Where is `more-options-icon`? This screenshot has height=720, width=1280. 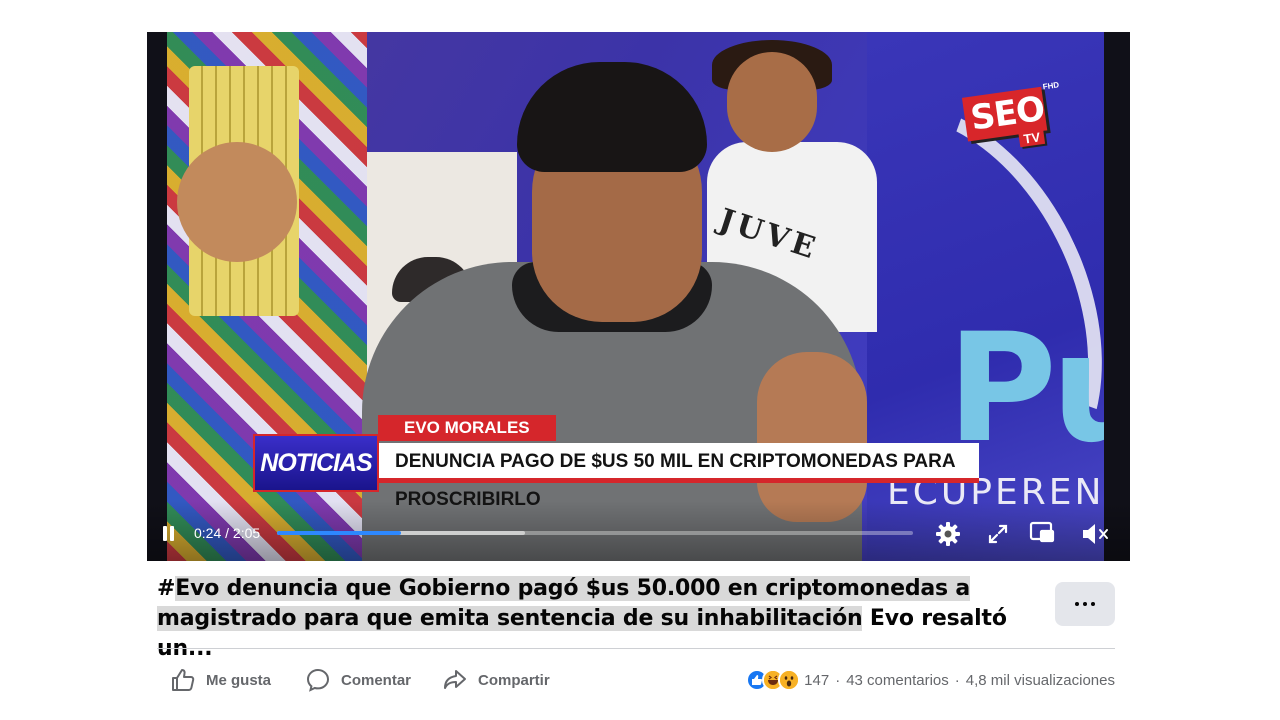
more-options-icon is located at coordinates (1077, 604).